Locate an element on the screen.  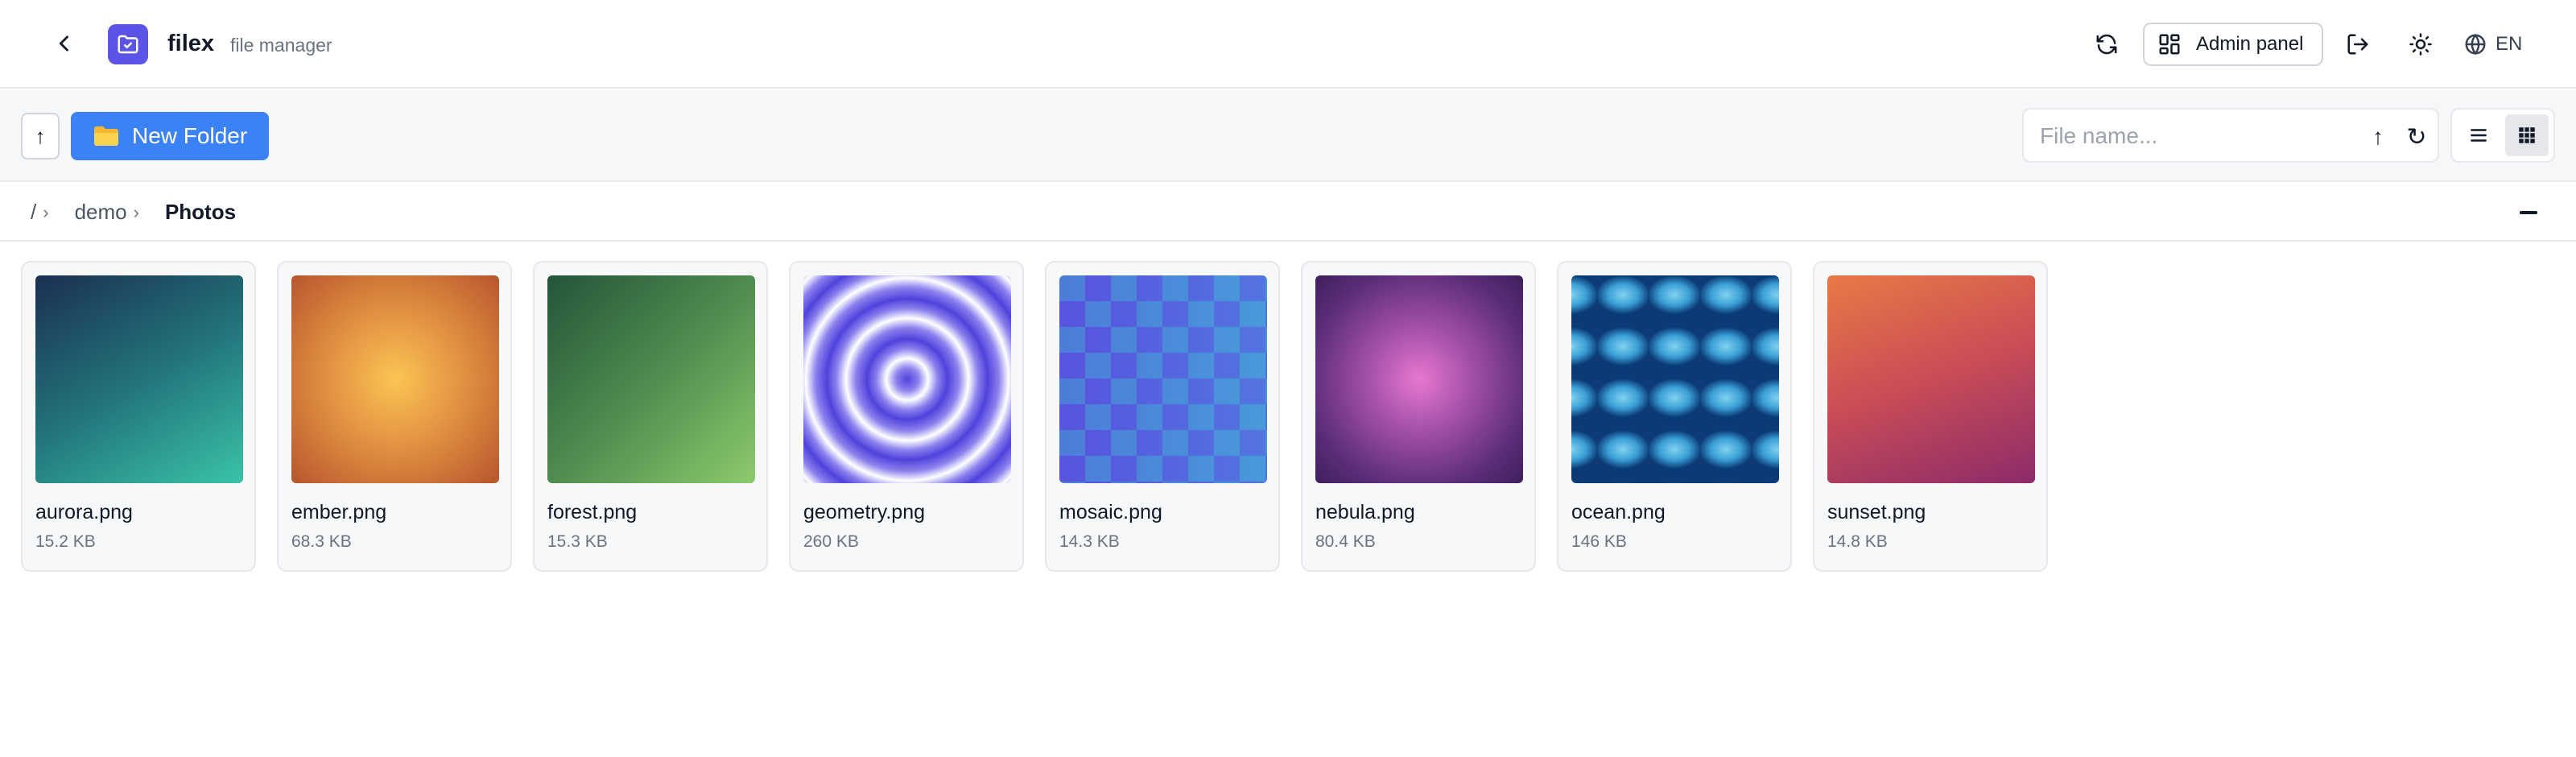
sun-icon is located at coordinates (2420, 44).